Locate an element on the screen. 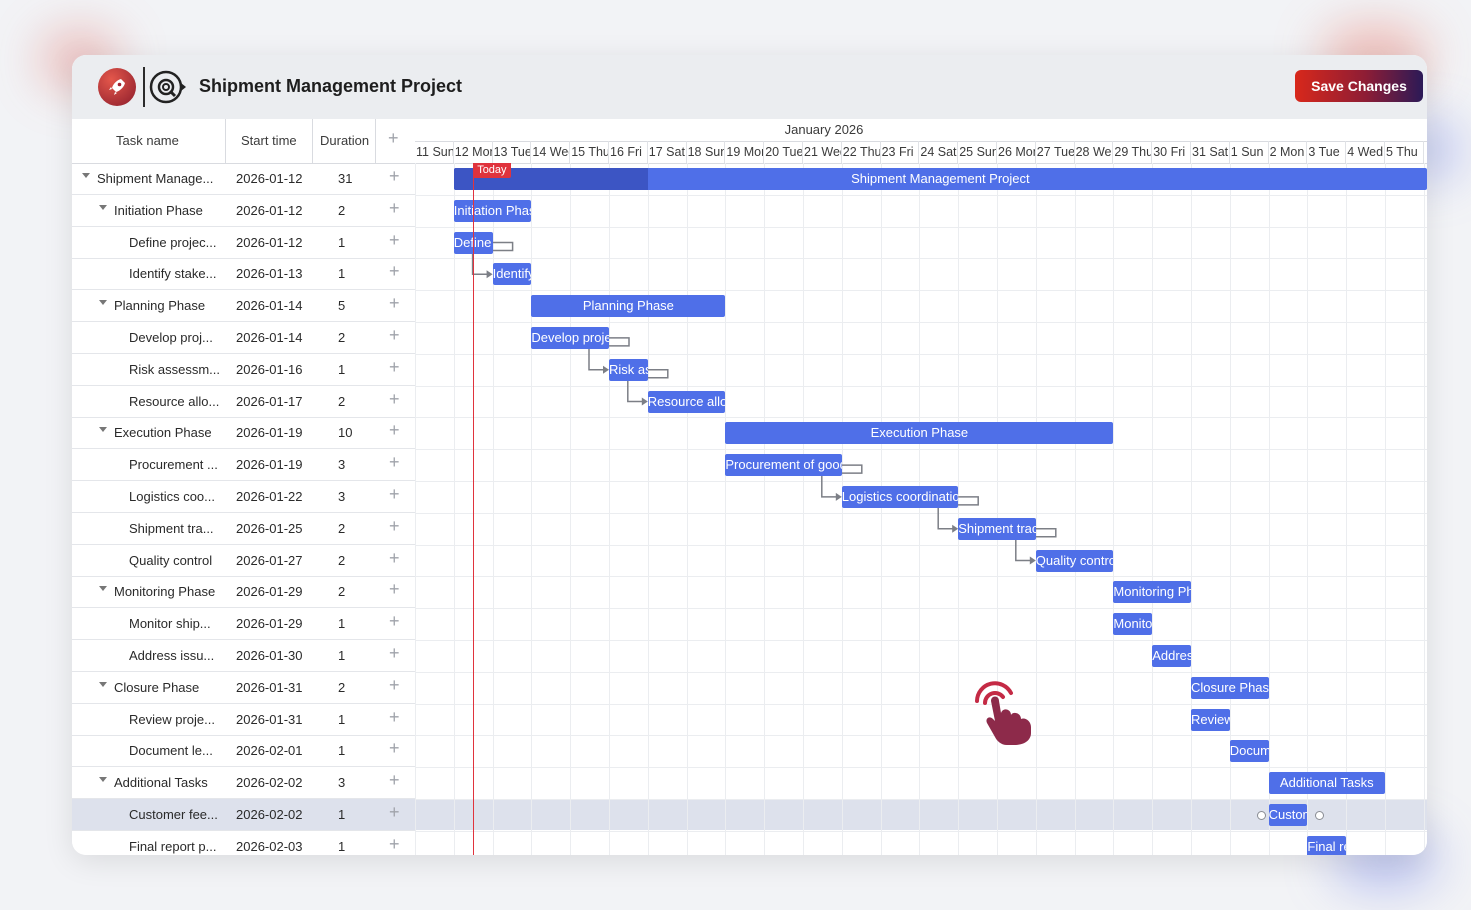 The width and height of the screenshot is (1471, 910). column-divider is located at coordinates (225, 141).